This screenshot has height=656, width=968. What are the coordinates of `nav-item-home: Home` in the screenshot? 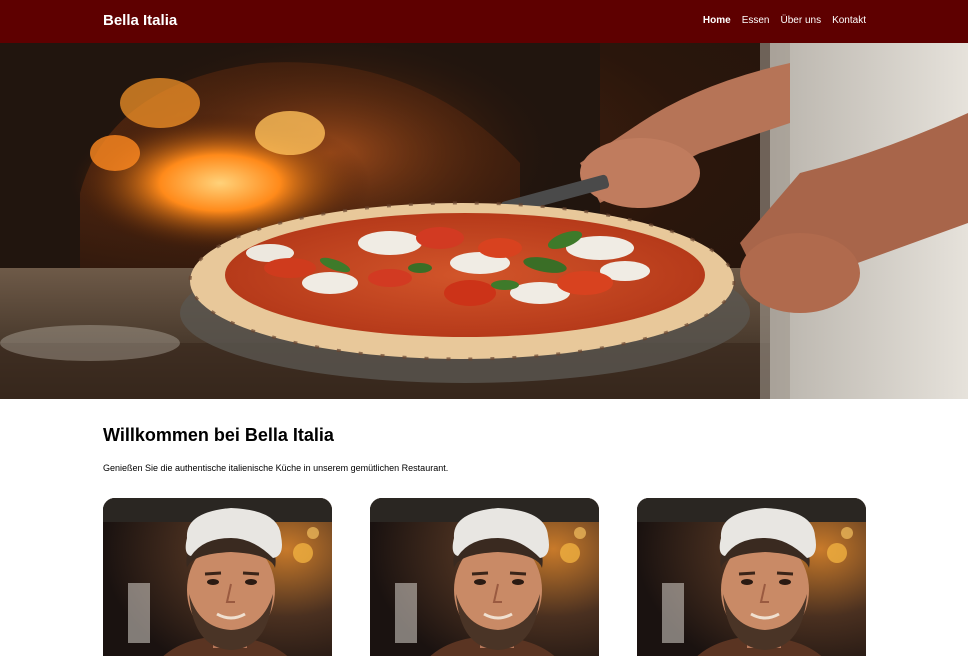 It's located at (717, 20).